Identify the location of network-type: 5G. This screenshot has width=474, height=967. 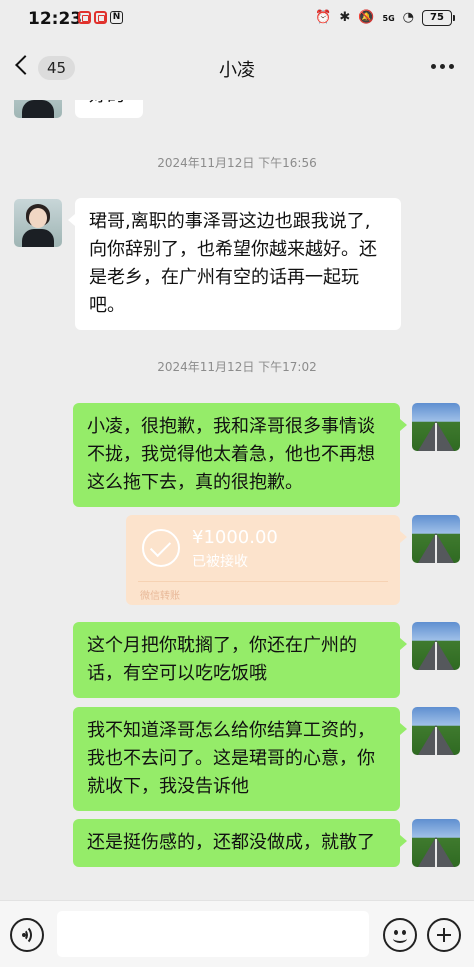
(388, 18).